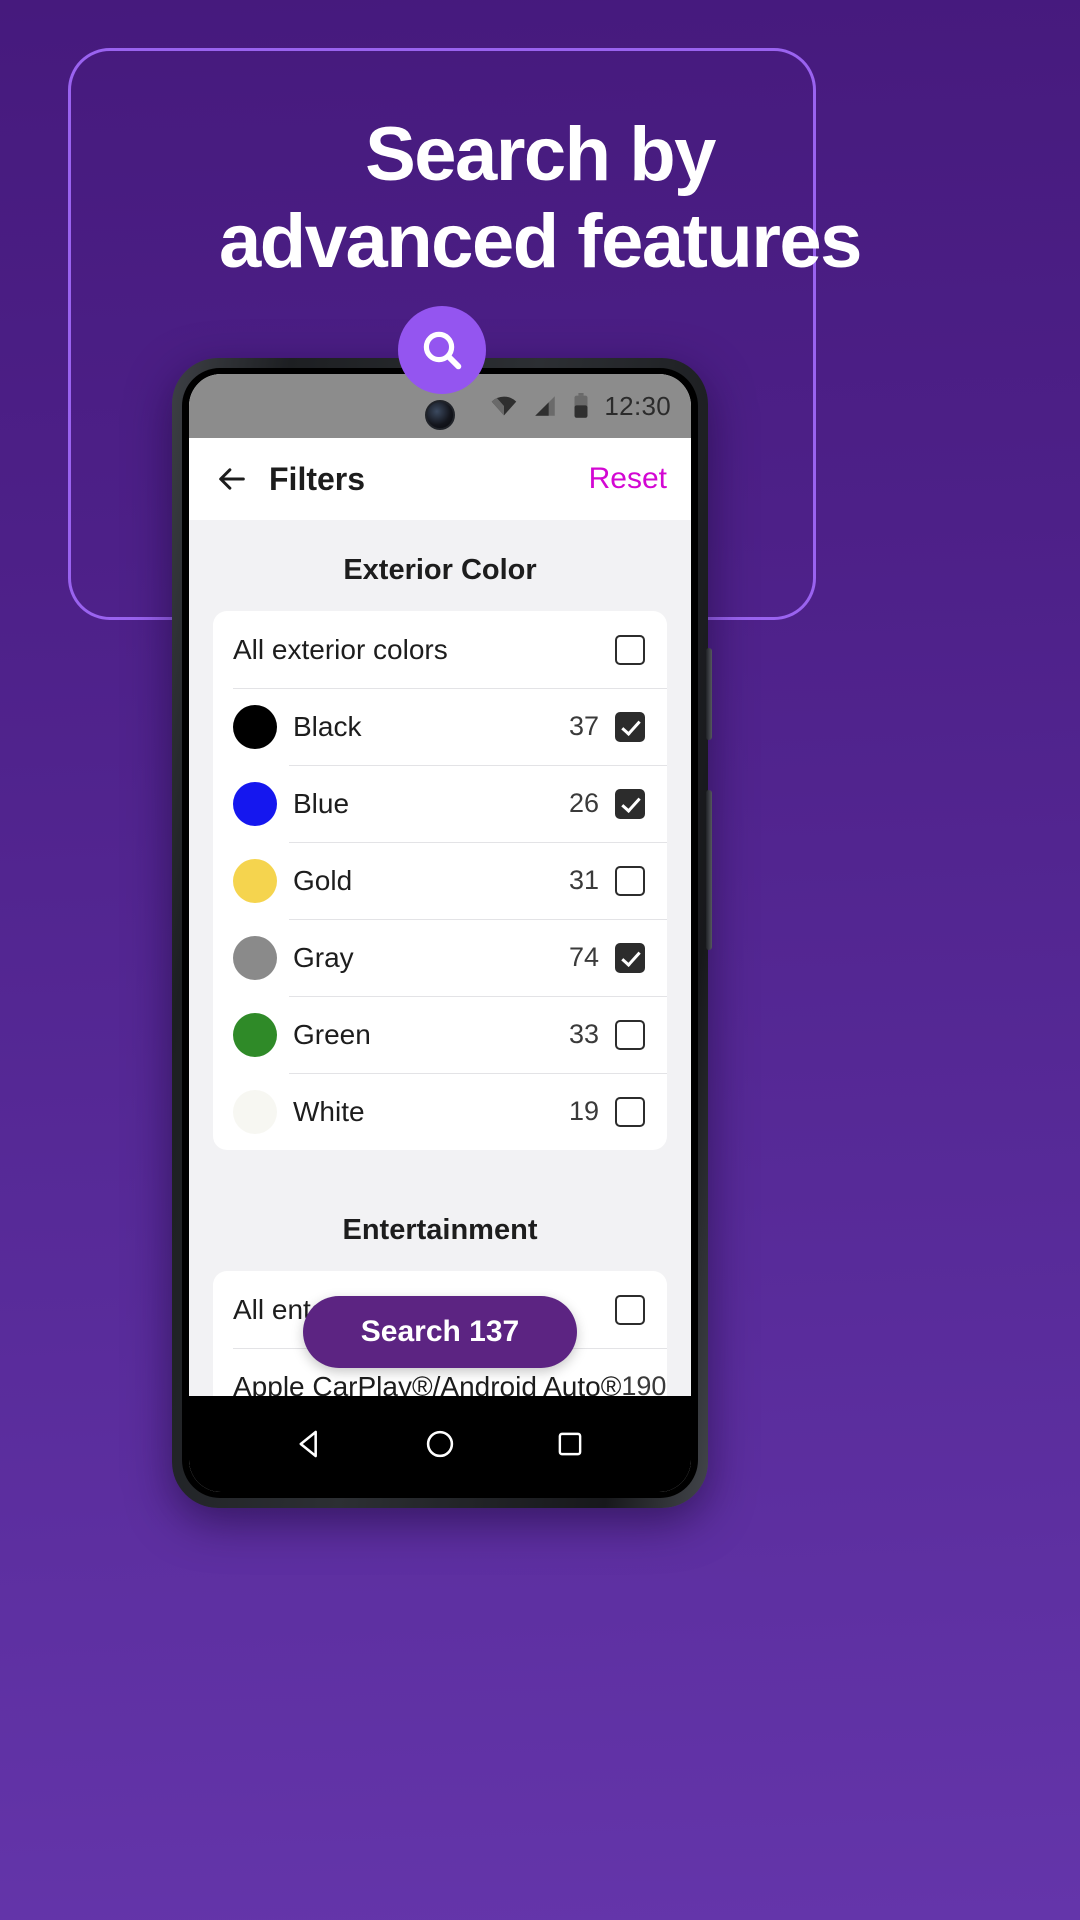 This screenshot has height=1920, width=1080. I want to click on phone-power-button, so click(709, 870).